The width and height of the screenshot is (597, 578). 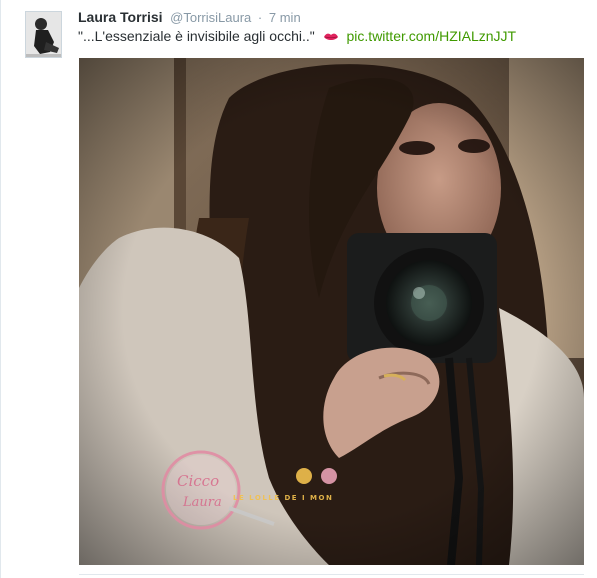 What do you see at coordinates (285, 17) in the screenshot?
I see `tweet-timestamp: 7 min` at bounding box center [285, 17].